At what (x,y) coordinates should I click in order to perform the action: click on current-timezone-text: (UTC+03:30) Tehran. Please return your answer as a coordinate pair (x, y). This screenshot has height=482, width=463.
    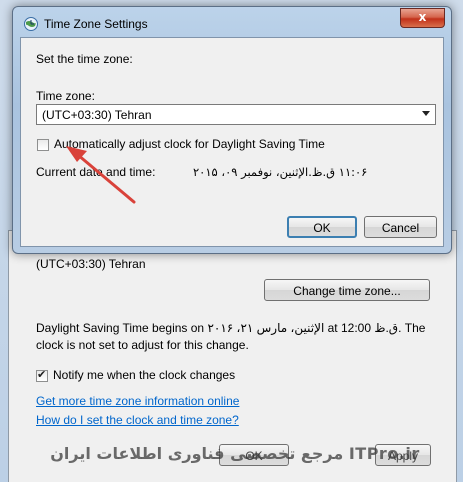
    Looking at the image, I should click on (91, 264).